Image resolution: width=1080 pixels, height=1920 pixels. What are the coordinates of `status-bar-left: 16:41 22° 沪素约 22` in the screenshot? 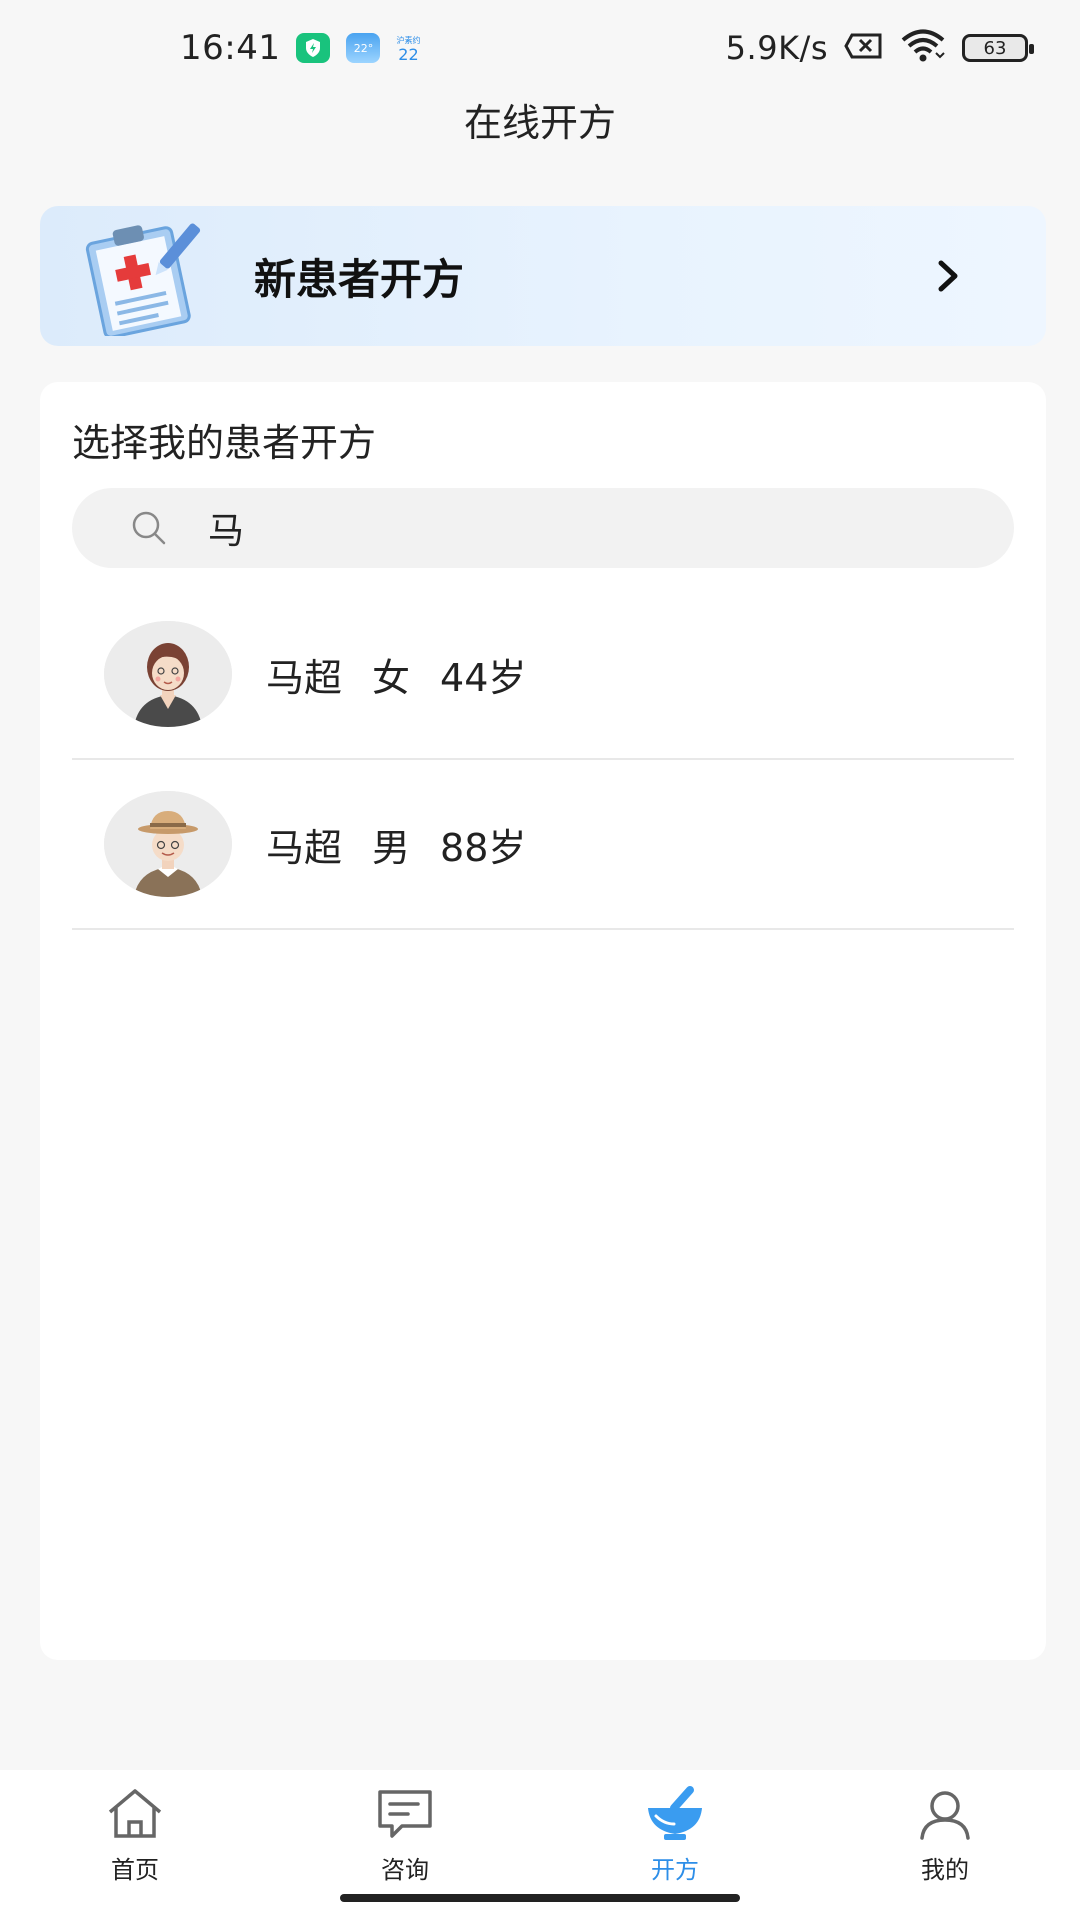 It's located at (300, 48).